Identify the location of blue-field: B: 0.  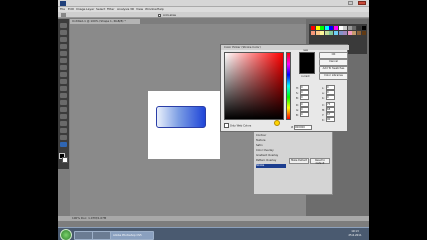
(302, 114).